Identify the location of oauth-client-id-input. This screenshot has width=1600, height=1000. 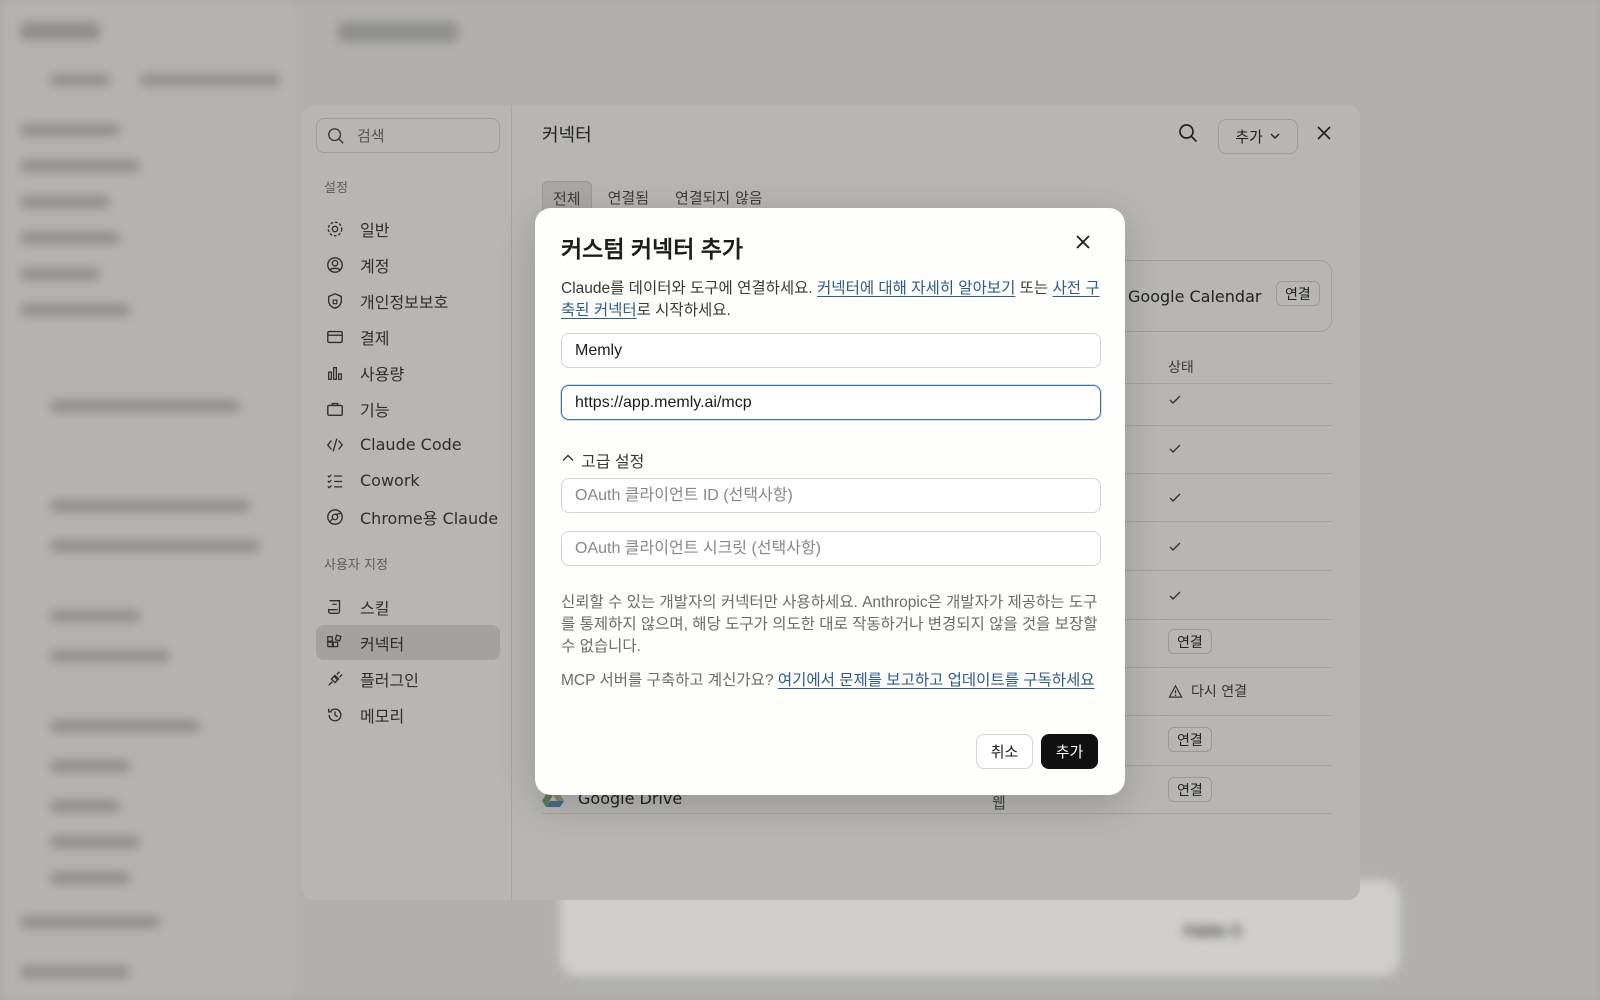
(831, 495).